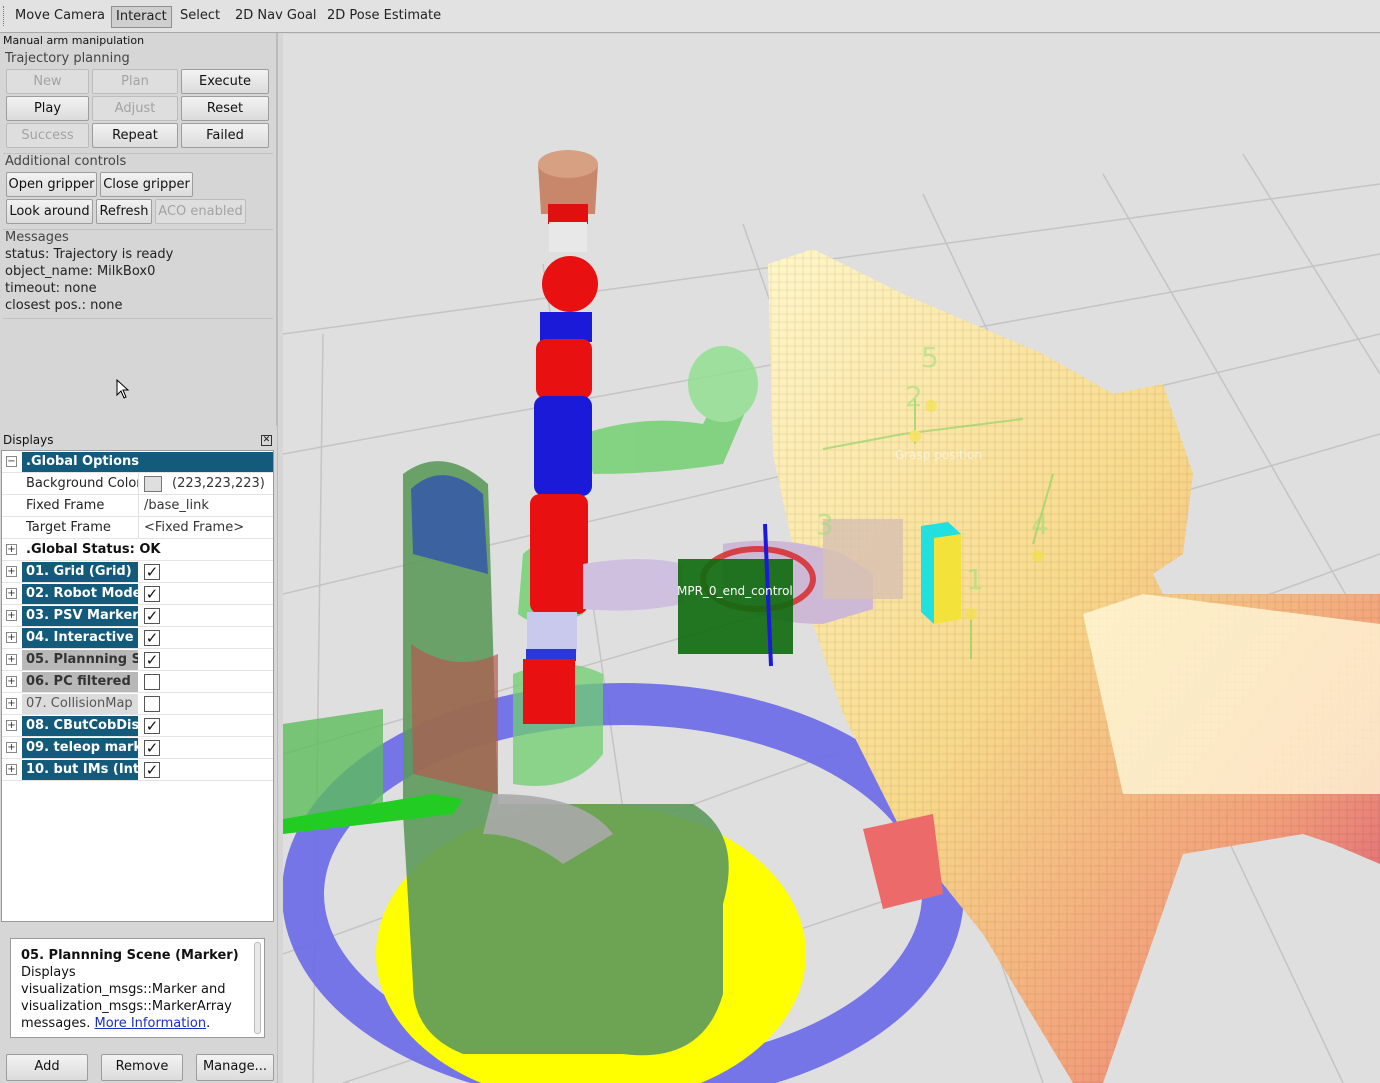 This screenshot has height=1083, width=1380. What do you see at coordinates (135, 81) in the screenshot?
I see `plan-button: Plan` at bounding box center [135, 81].